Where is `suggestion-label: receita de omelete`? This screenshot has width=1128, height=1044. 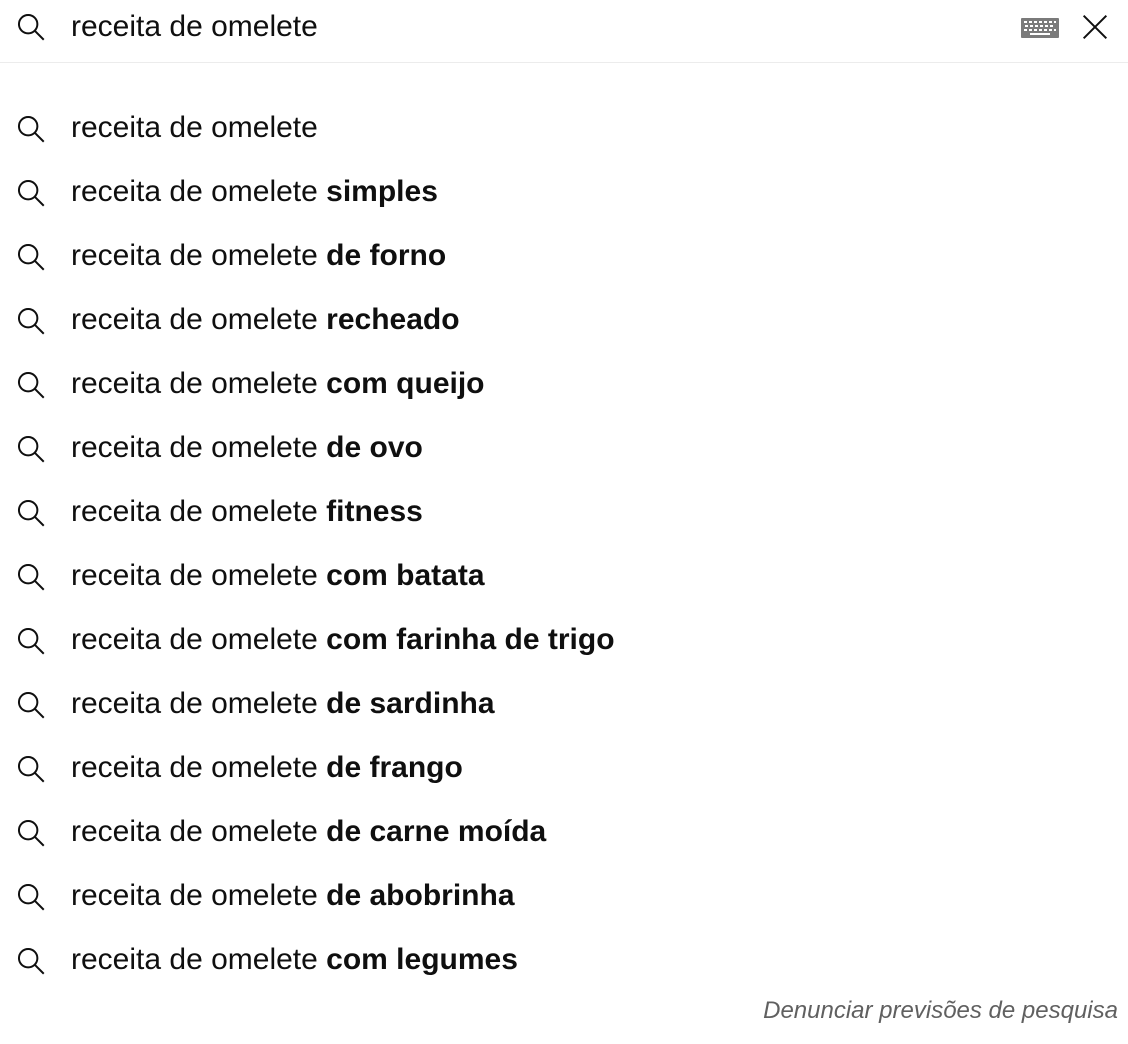 suggestion-label: receita de omelete is located at coordinates (194, 128).